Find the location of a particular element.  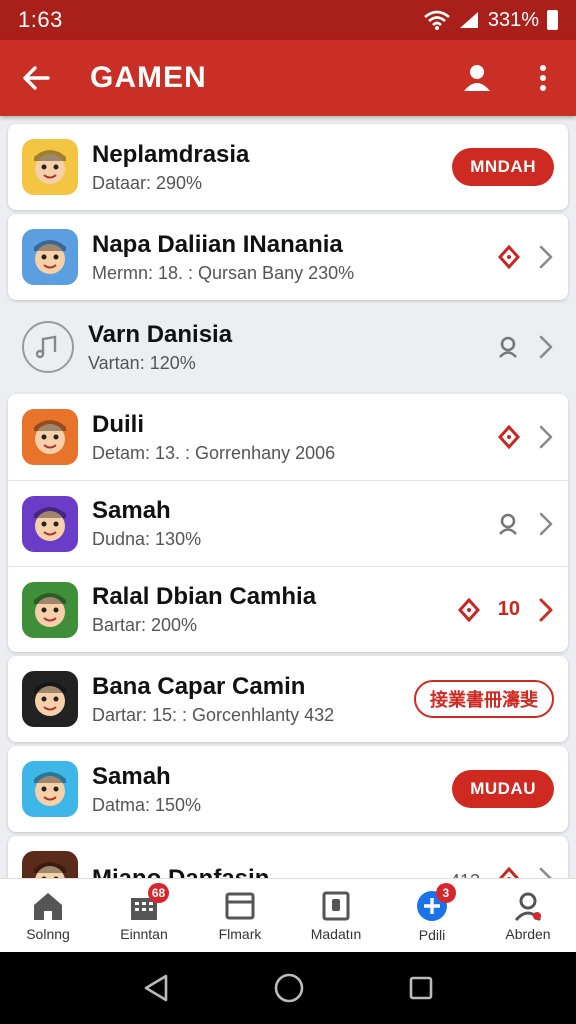

nav-item: Madatın is located at coordinates (336, 915).